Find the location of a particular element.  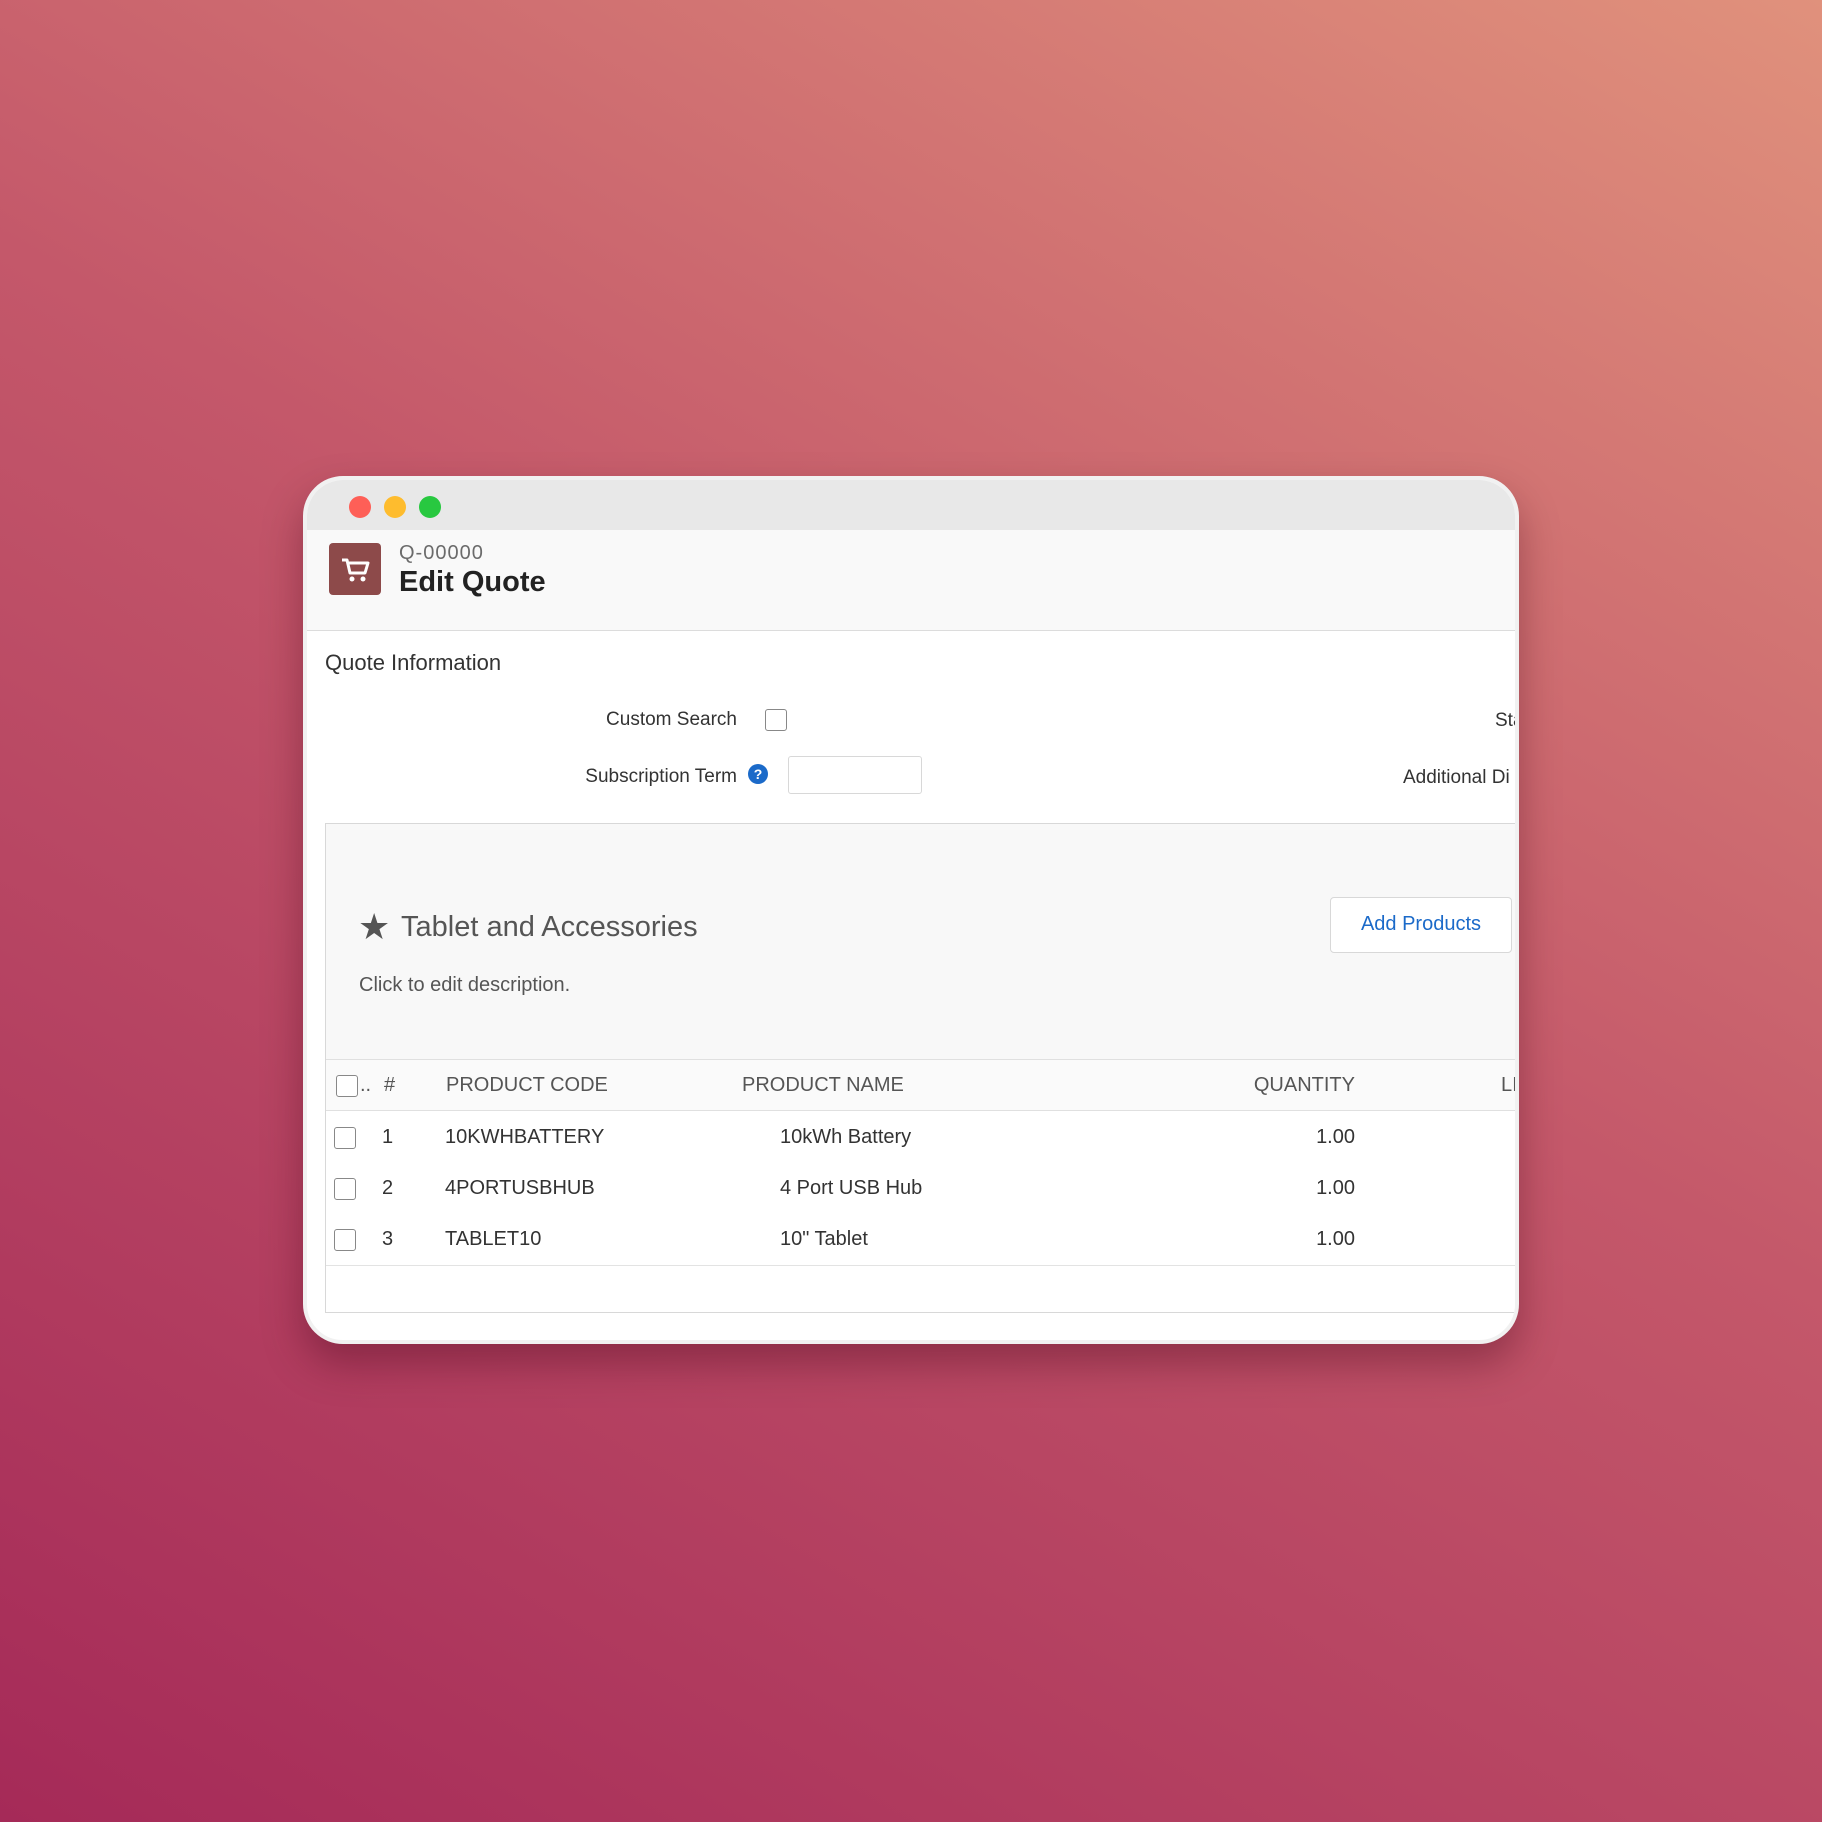

add-products-button: Add Products is located at coordinates (1421, 925).